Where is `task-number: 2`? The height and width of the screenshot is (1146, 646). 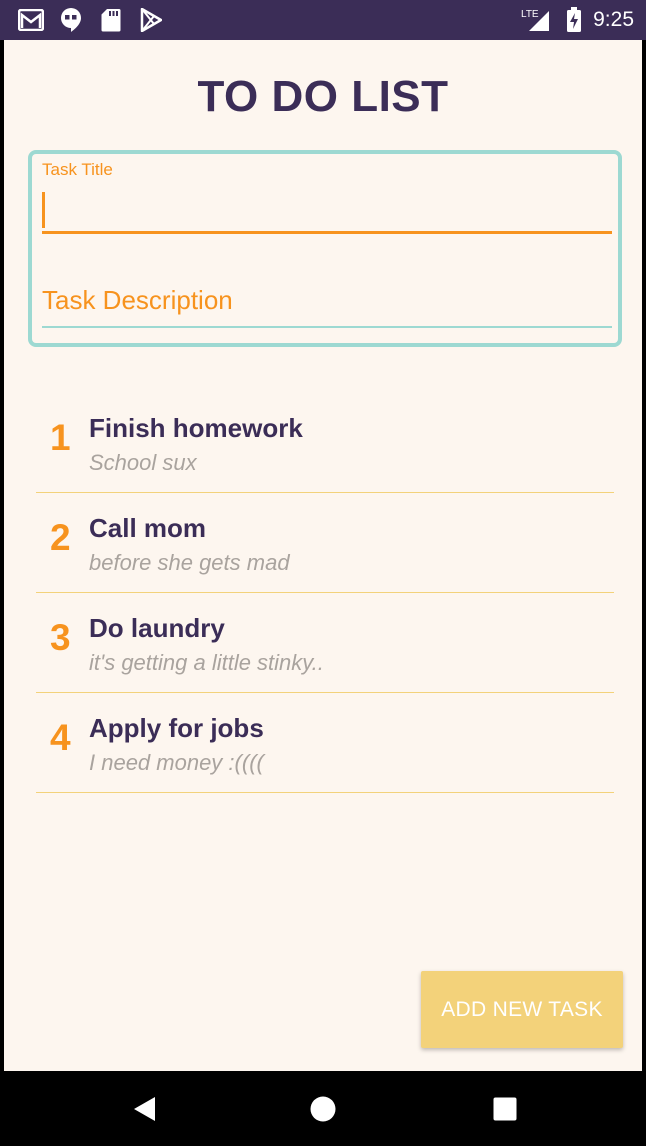 task-number: 2 is located at coordinates (60, 537).